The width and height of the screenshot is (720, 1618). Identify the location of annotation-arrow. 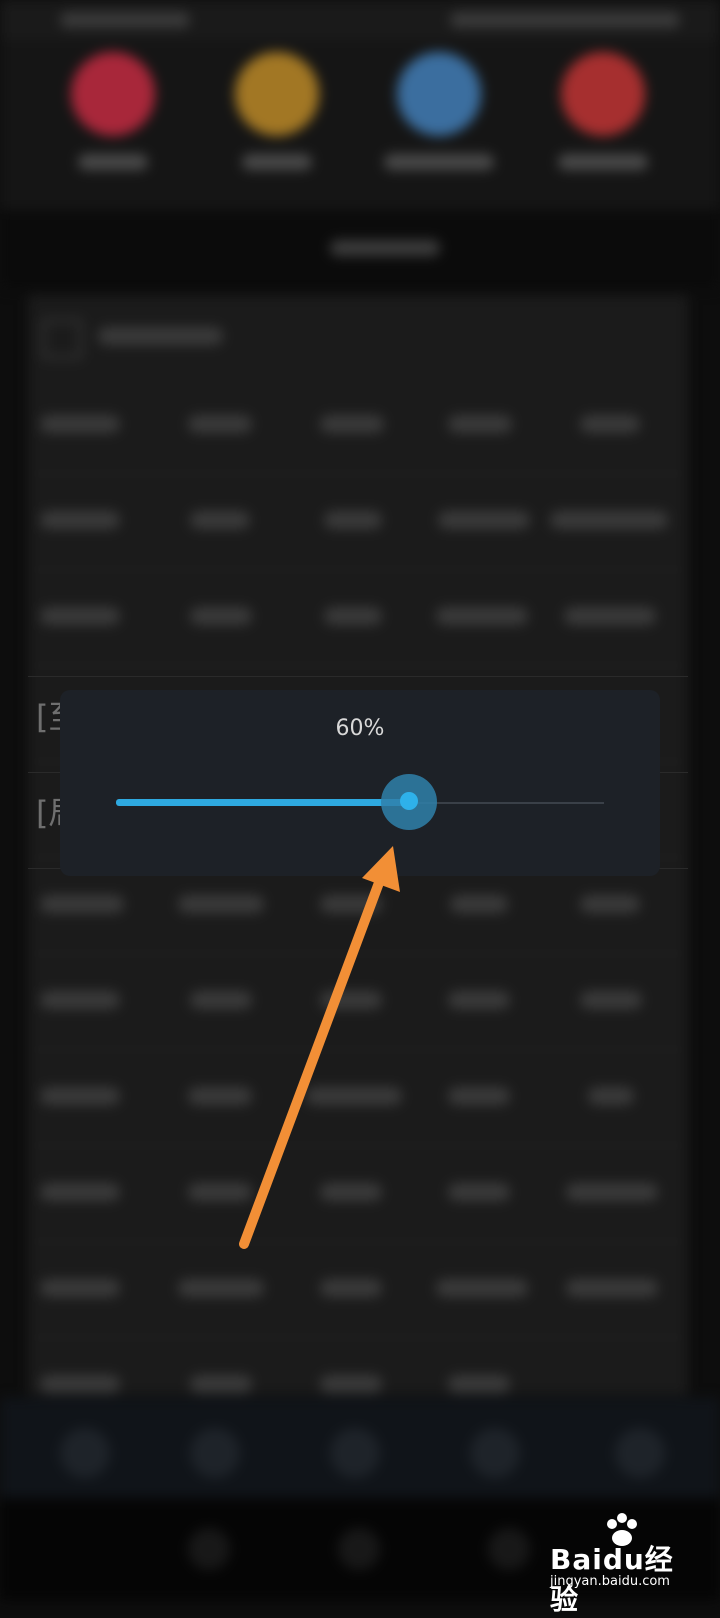
(319, 1047).